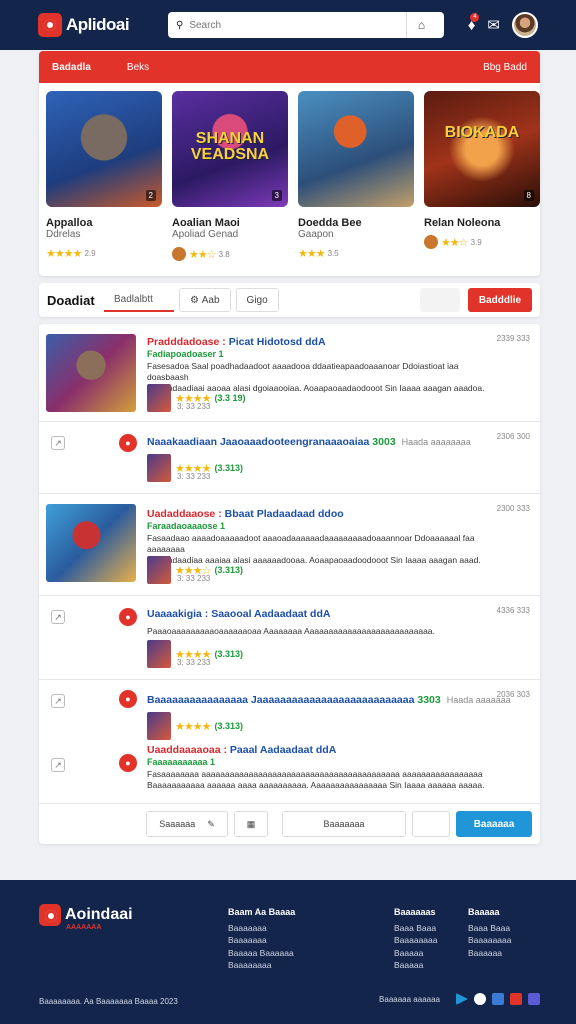 The height and width of the screenshot is (1024, 576). What do you see at coordinates (271, 614) in the screenshot?
I see `item-title-tail: Saaooal Aadaadaat ddA` at bounding box center [271, 614].